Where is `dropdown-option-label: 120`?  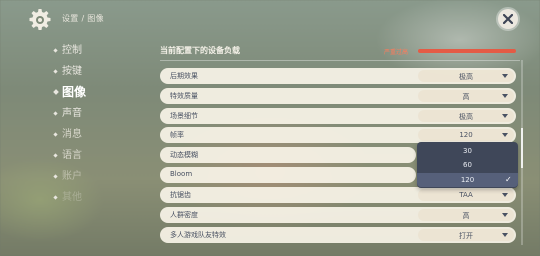
dropdown-option-label: 120 is located at coordinates (467, 180).